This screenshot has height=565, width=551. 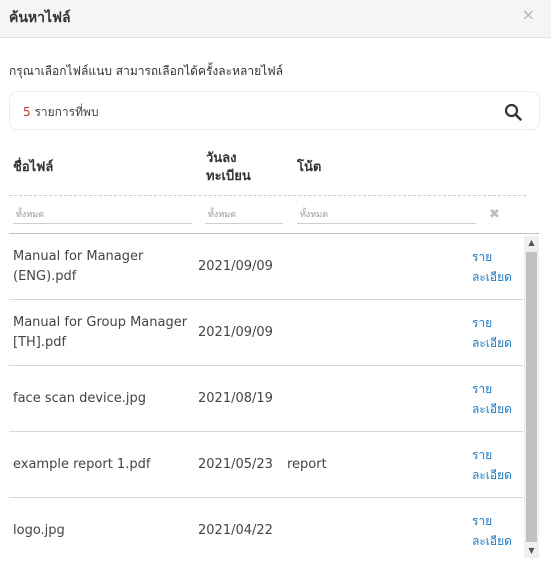 What do you see at coordinates (275, 19) in the screenshot?
I see `dialog-header: ค้นหาไฟล์ ×` at bounding box center [275, 19].